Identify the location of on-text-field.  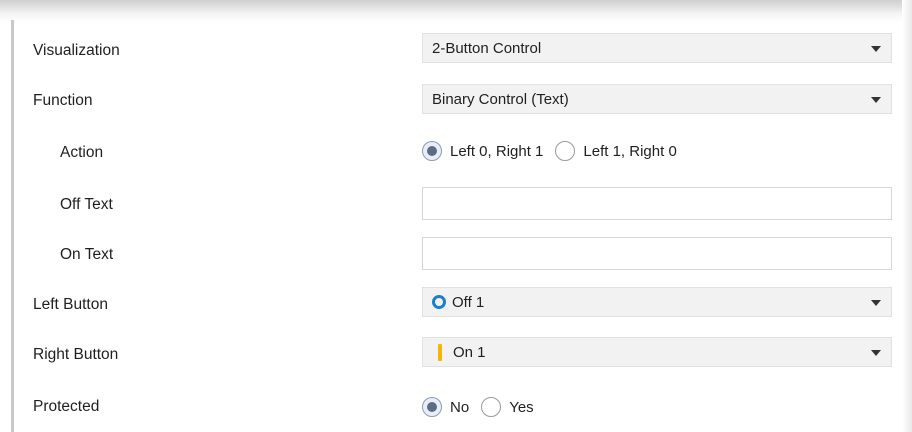
(657, 253).